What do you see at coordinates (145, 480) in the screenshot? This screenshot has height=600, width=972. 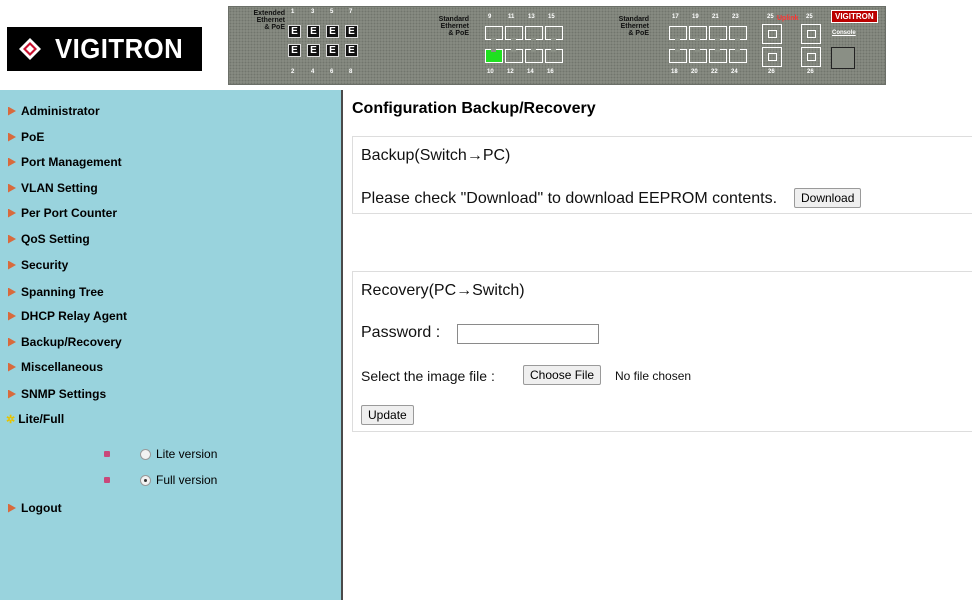 I see `full-version-radio` at bounding box center [145, 480].